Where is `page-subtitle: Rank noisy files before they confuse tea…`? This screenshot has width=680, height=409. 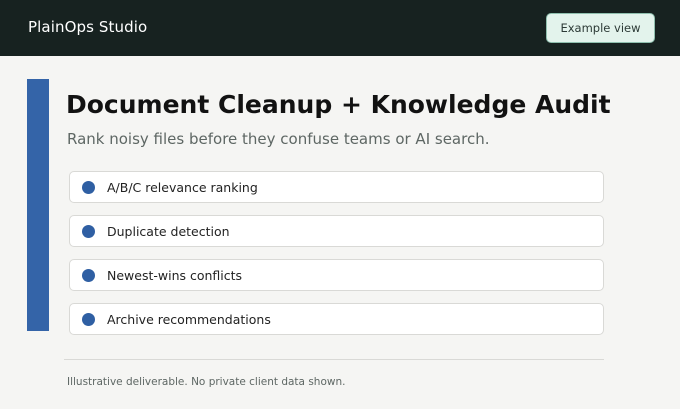 page-subtitle: Rank noisy files before they confuse tea… is located at coordinates (278, 139).